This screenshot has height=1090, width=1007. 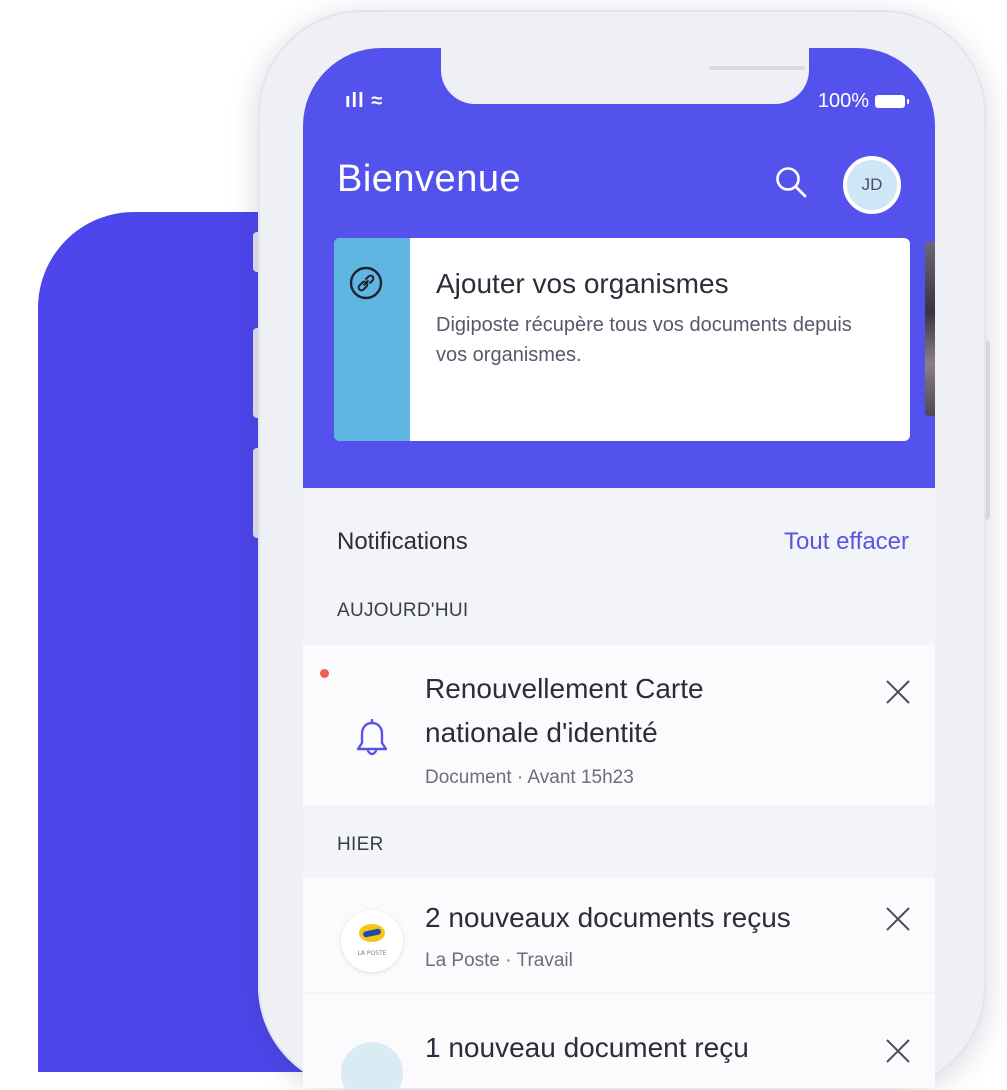 What do you see at coordinates (529, 777) in the screenshot?
I see `notification-meta: Document · Avant 15h23` at bounding box center [529, 777].